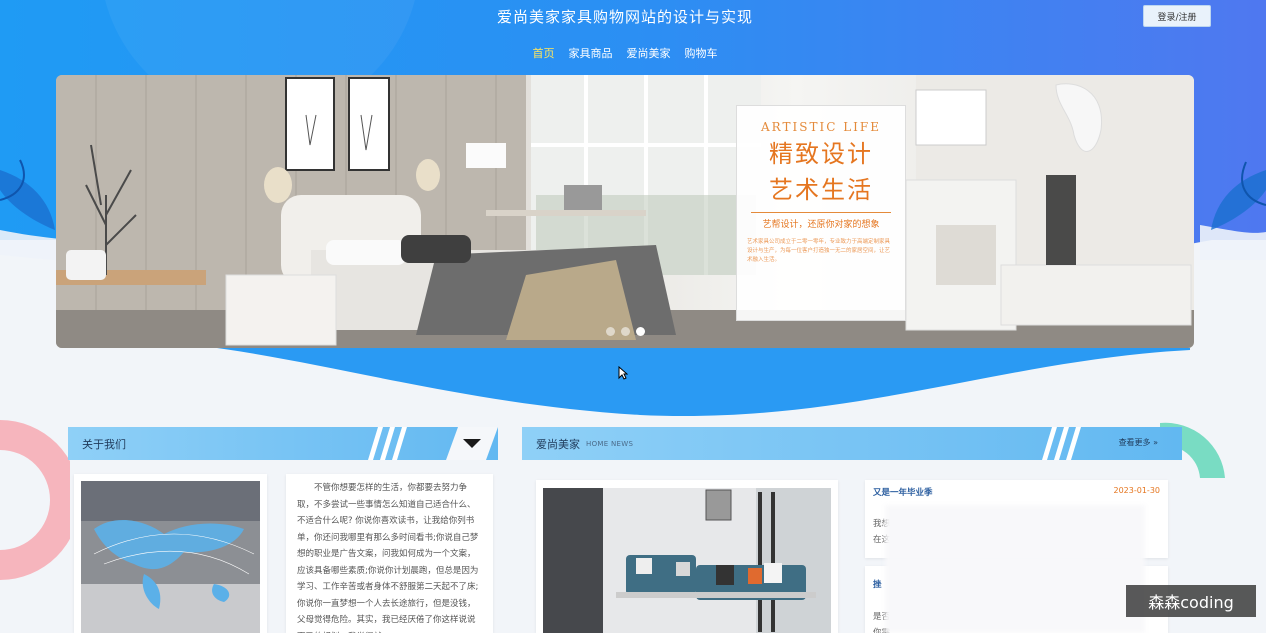  What do you see at coordinates (877, 585) in the screenshot?
I see `news-item-title: 挫` at bounding box center [877, 585].